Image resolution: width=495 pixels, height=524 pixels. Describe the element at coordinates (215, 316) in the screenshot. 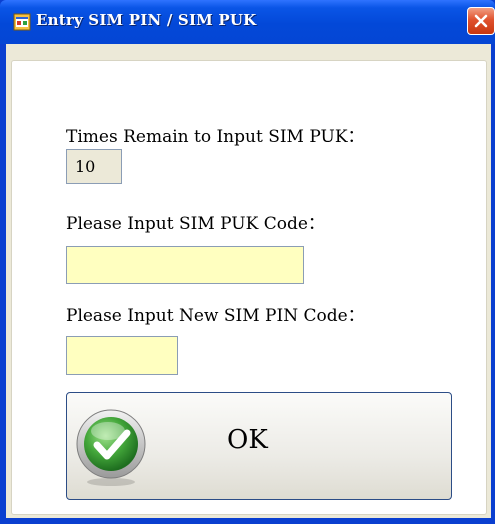

I see `new-pin-code-label: Please Input New SIM PIN Code：` at that location.